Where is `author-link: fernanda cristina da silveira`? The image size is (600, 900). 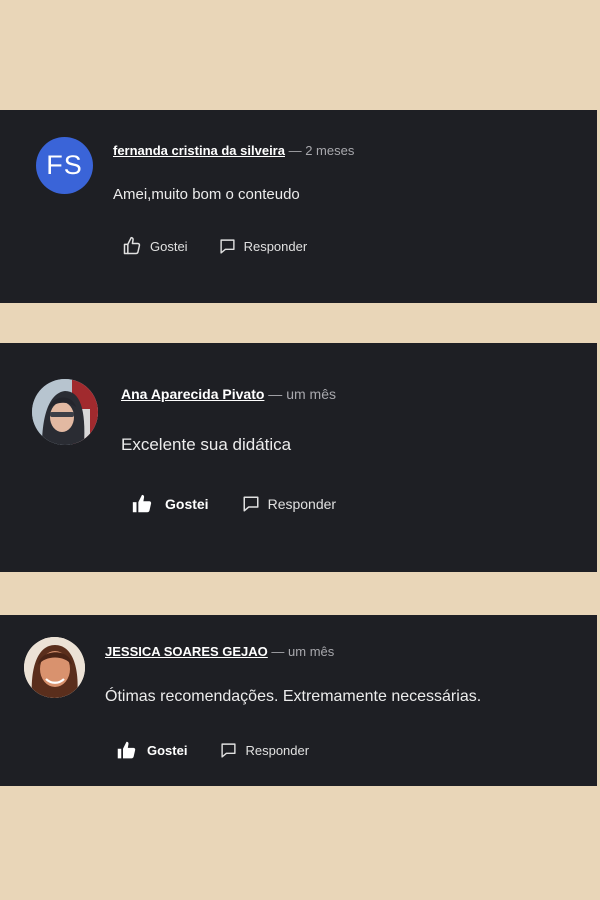
author-link: fernanda cristina da silveira is located at coordinates (199, 150).